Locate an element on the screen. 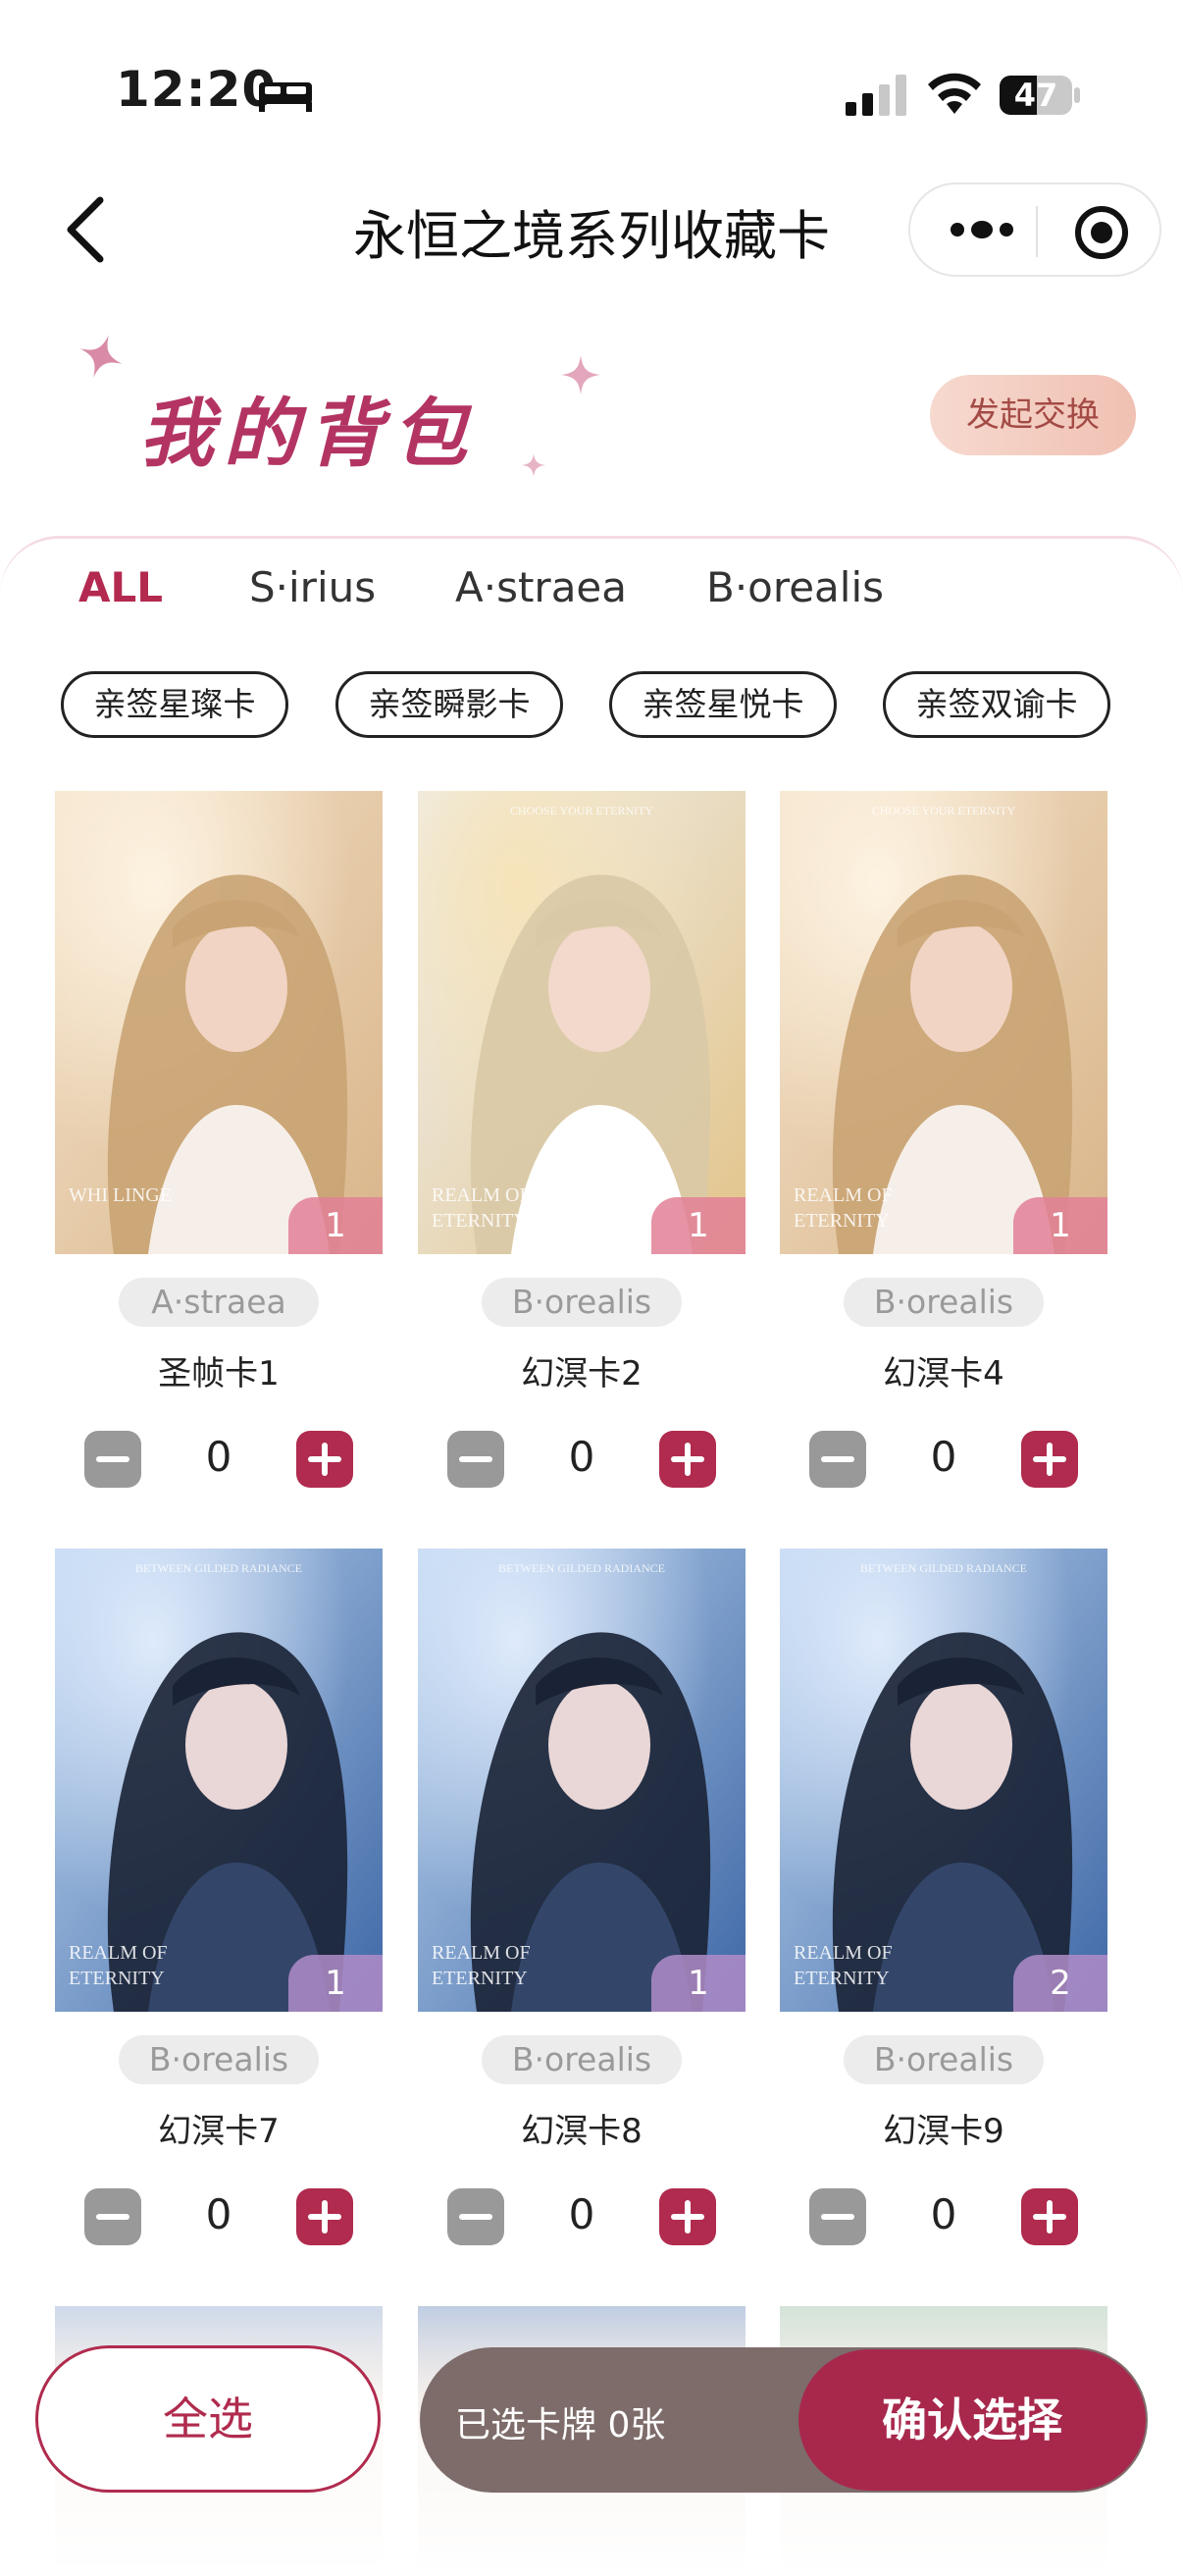 The width and height of the screenshot is (1183, 2576). filter-chip: 亲签星璨卡 is located at coordinates (174, 704).